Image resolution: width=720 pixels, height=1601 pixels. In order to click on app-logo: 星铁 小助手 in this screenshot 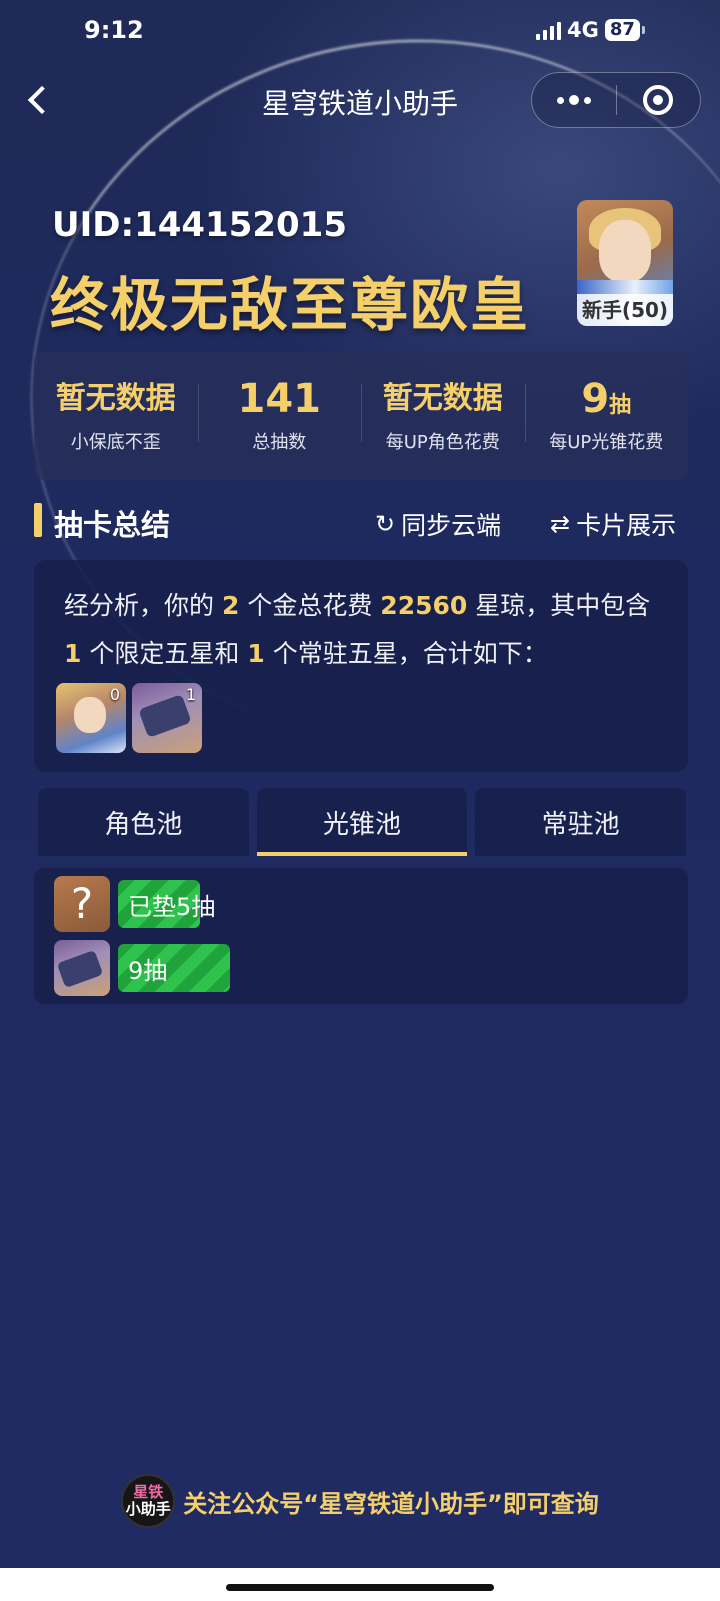, I will do `click(148, 1501)`.